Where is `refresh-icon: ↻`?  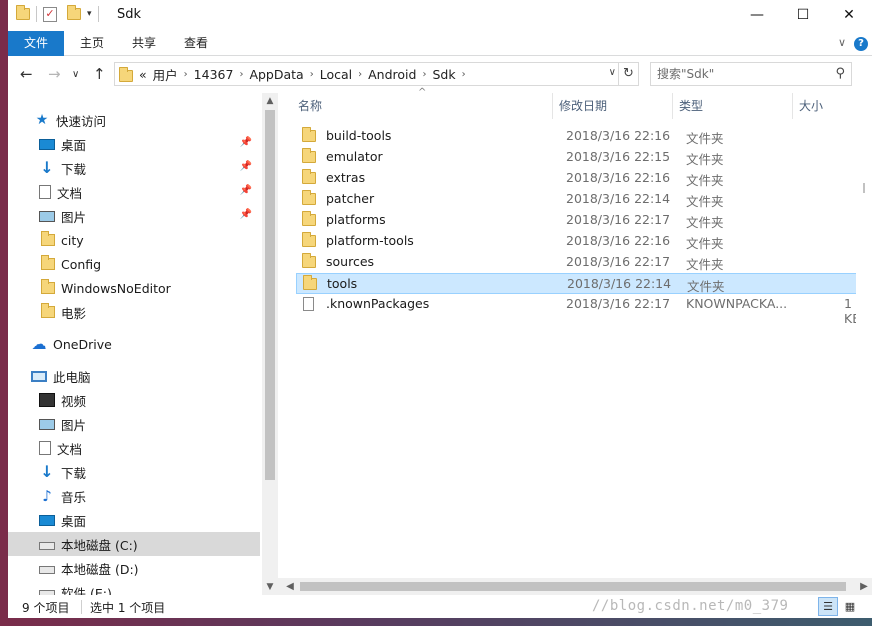 refresh-icon: ↻ is located at coordinates (628, 74).